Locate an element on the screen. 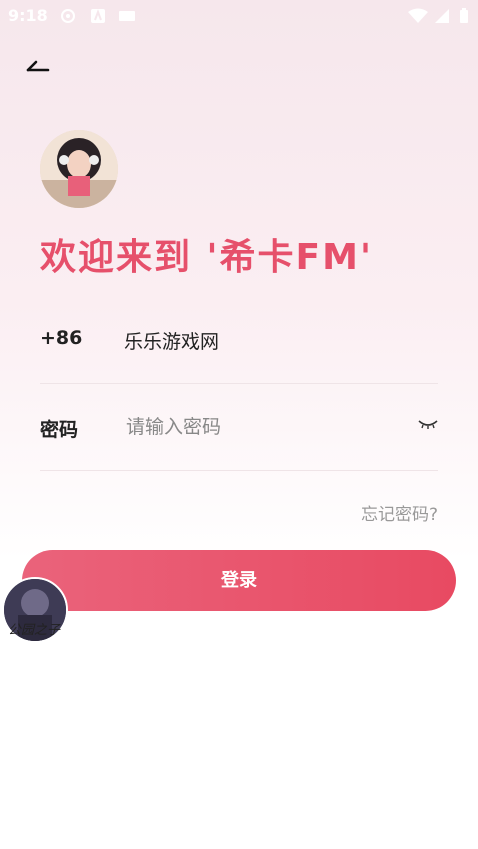 The height and width of the screenshot is (849, 478). avatar is located at coordinates (79, 169).